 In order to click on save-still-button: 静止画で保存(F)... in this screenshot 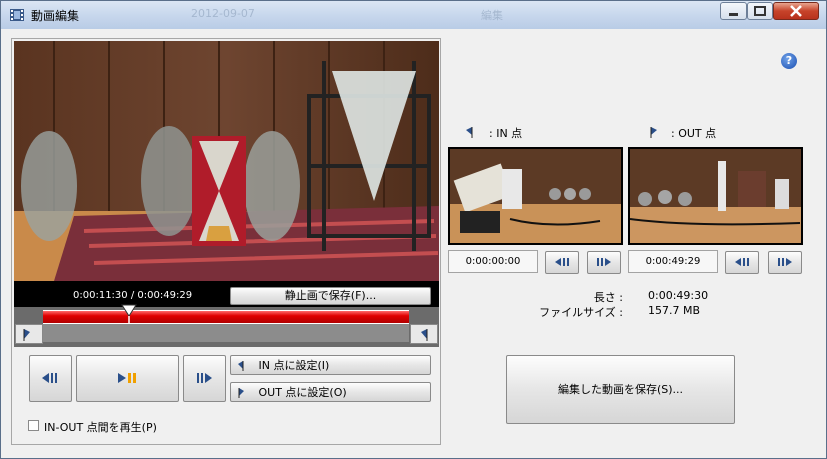, I will do `click(330, 296)`.